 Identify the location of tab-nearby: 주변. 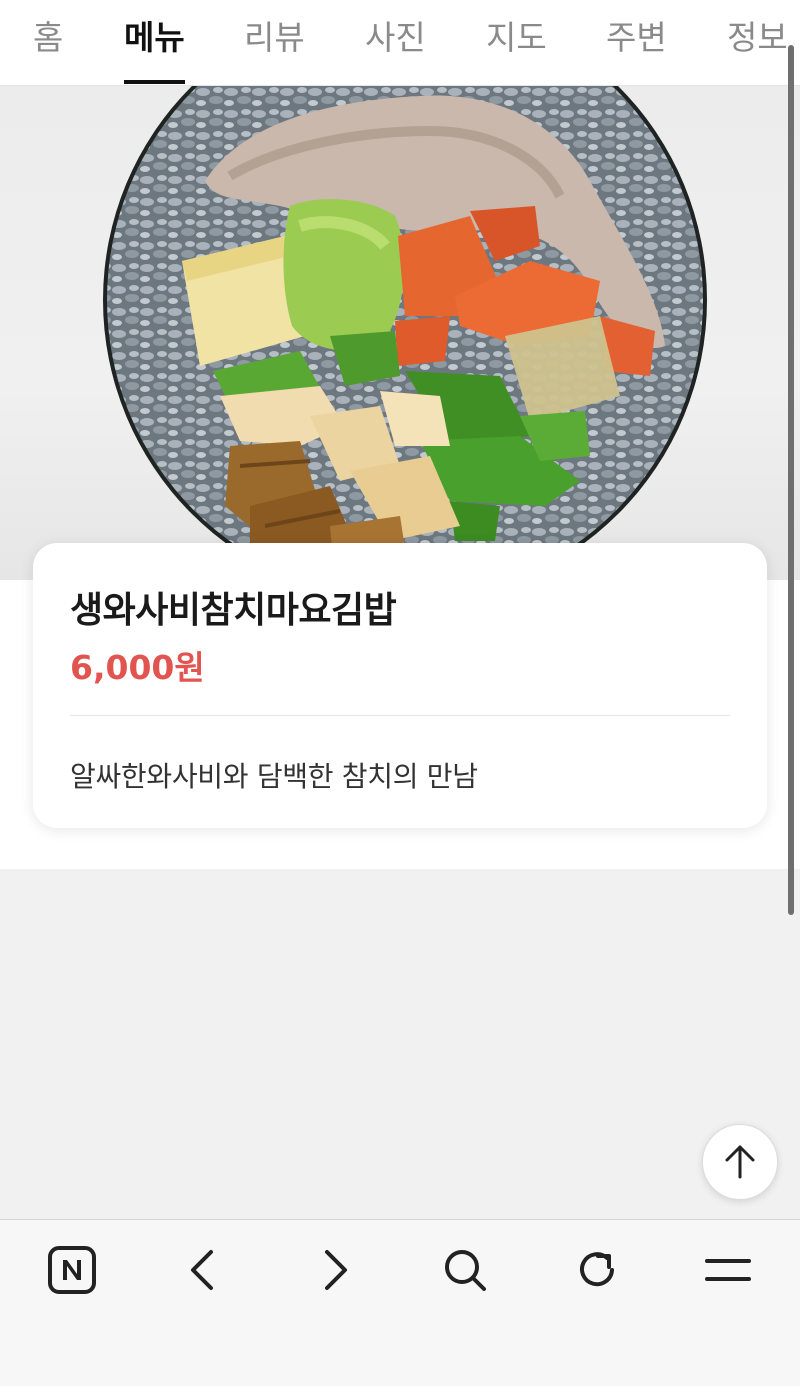
(636, 42).